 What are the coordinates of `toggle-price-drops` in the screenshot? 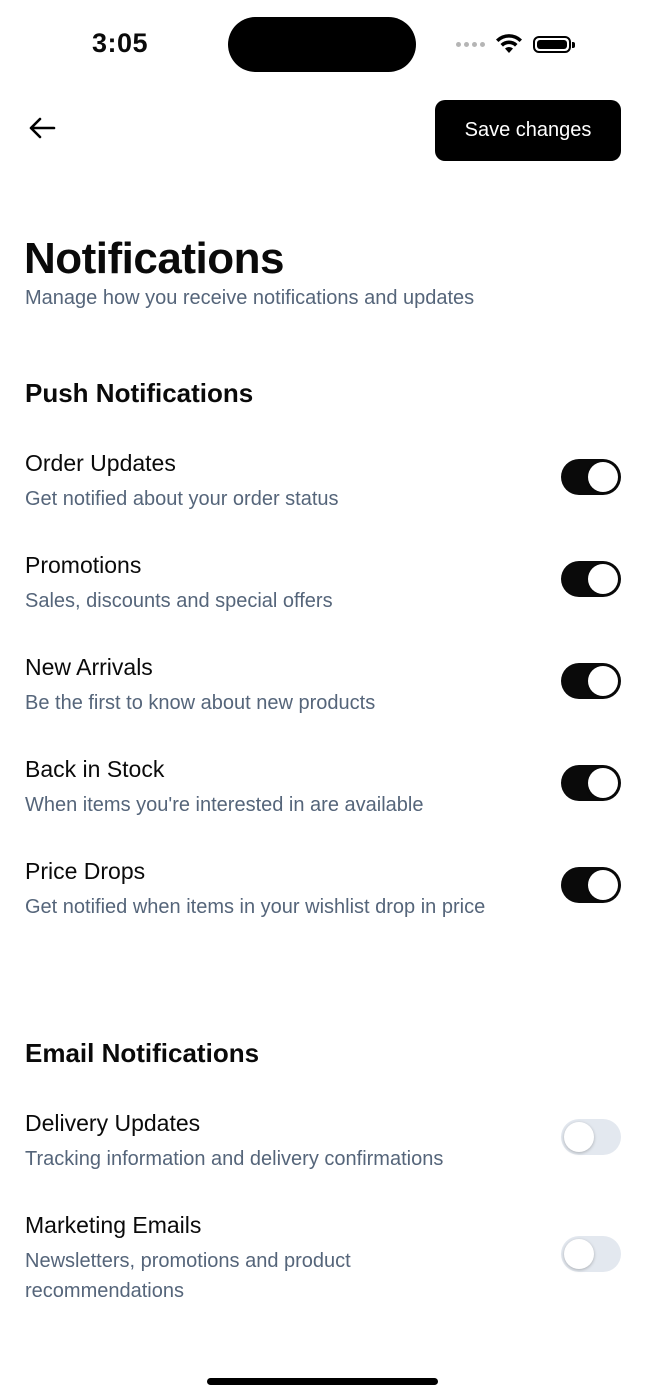 It's located at (591, 885).